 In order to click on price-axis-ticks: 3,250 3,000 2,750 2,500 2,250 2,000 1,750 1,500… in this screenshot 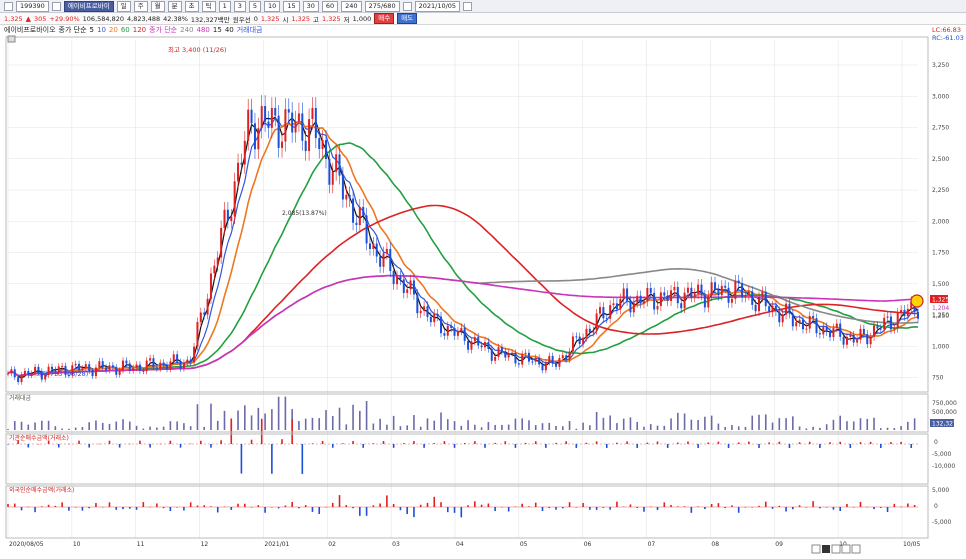, I will do `click(940, 222)`.